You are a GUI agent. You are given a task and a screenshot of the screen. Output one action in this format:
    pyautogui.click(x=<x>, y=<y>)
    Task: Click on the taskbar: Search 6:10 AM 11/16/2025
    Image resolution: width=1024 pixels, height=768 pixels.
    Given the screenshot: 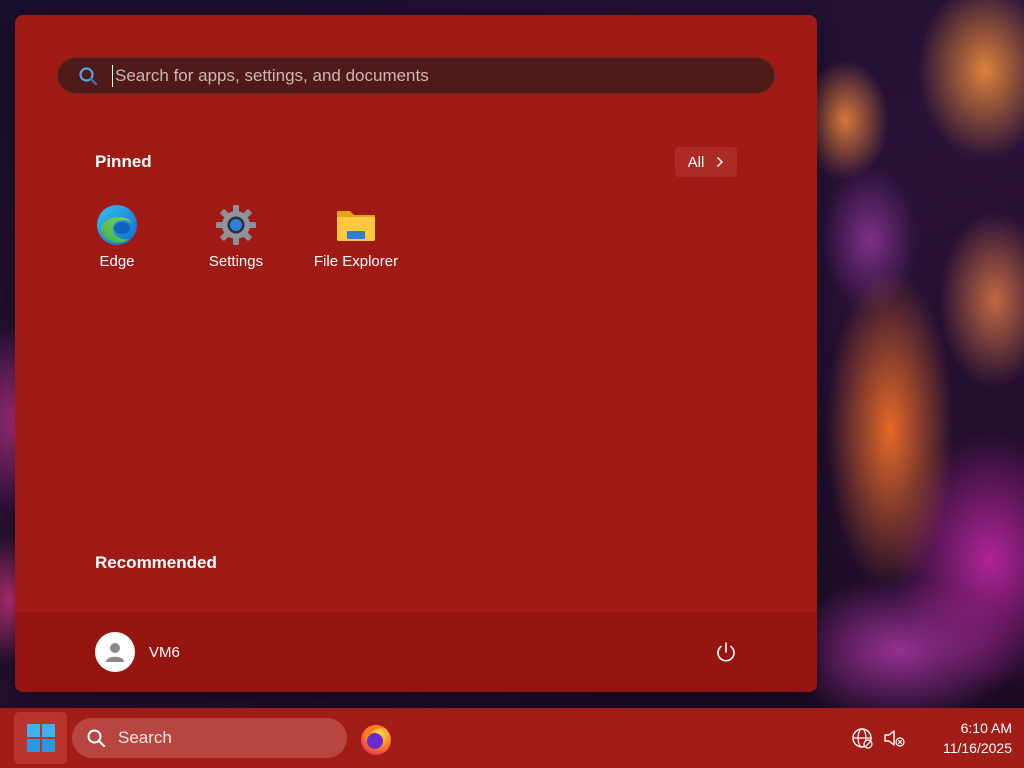 What is the action you would take?
    pyautogui.click(x=512, y=738)
    